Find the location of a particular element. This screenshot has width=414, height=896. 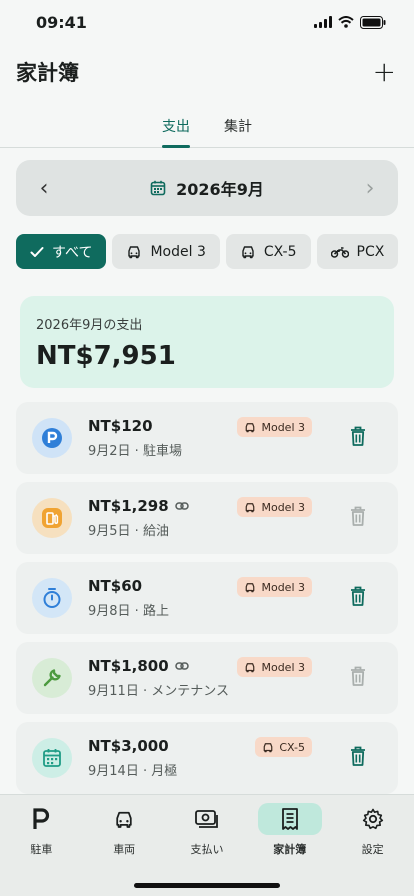

nav-item-parking: 駐車 is located at coordinates (41, 830).